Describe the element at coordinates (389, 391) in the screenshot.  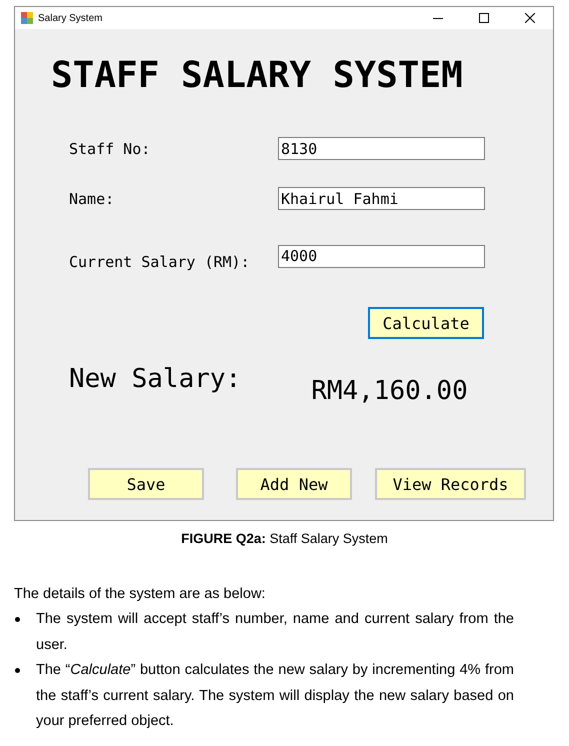
I see `result-value: RM4,160.00` at that location.